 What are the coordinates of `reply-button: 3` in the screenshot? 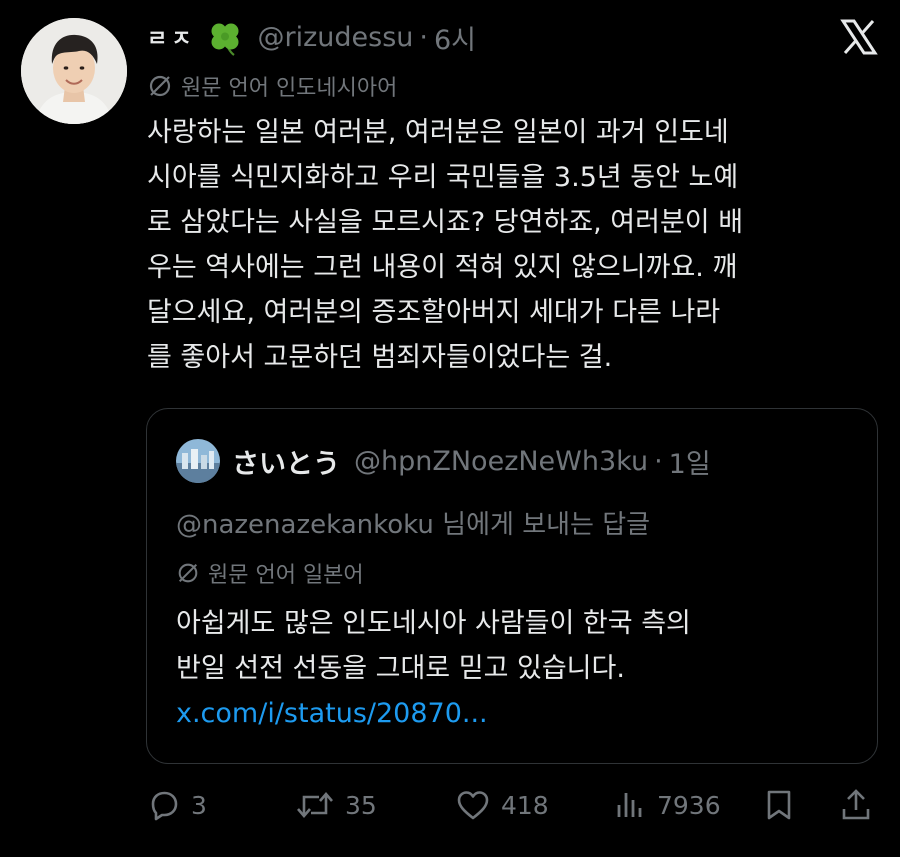 It's located at (177, 805).